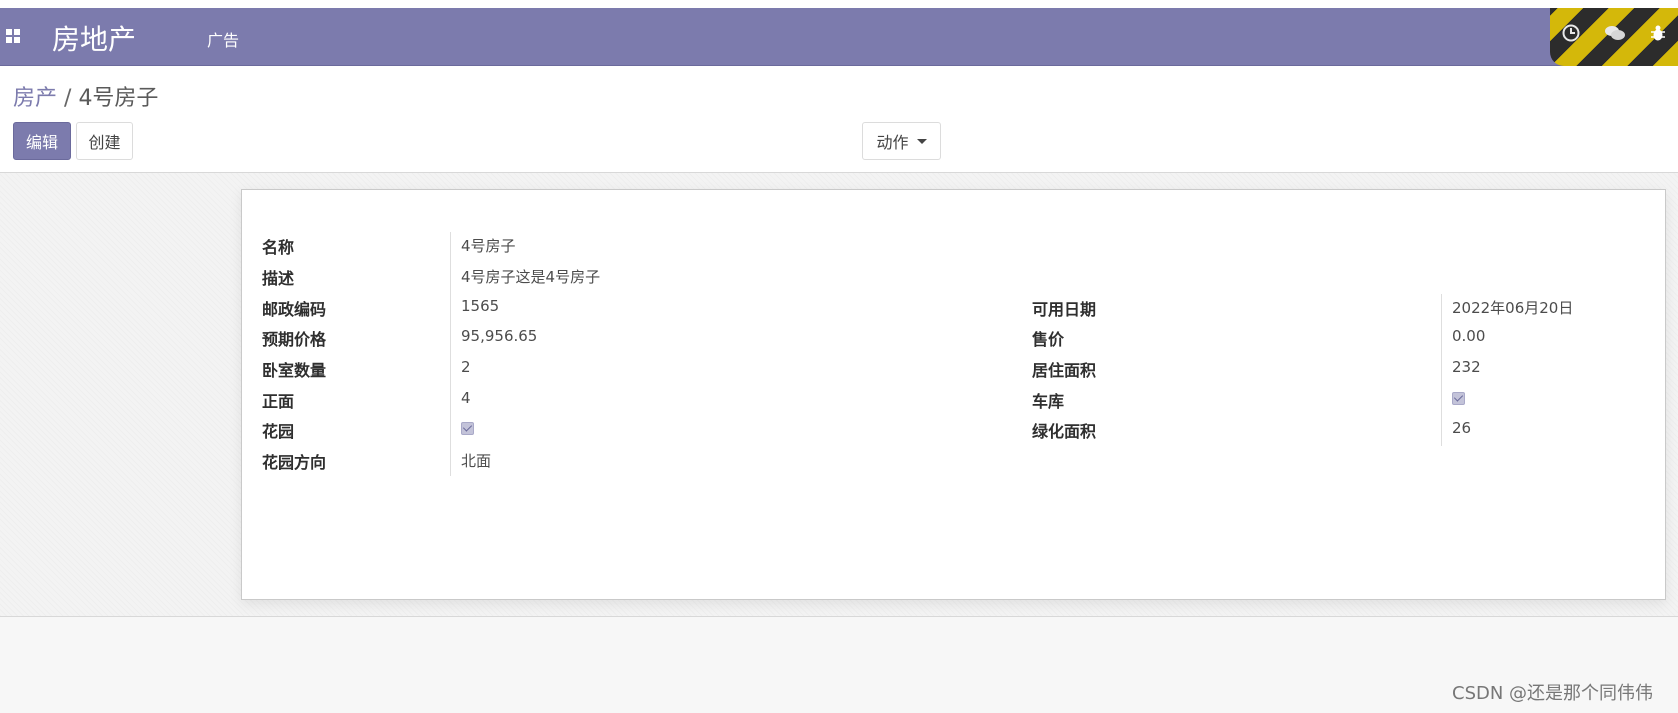 This screenshot has width=1678, height=713. I want to click on selling-price-value: 0.00, so click(1469, 336).